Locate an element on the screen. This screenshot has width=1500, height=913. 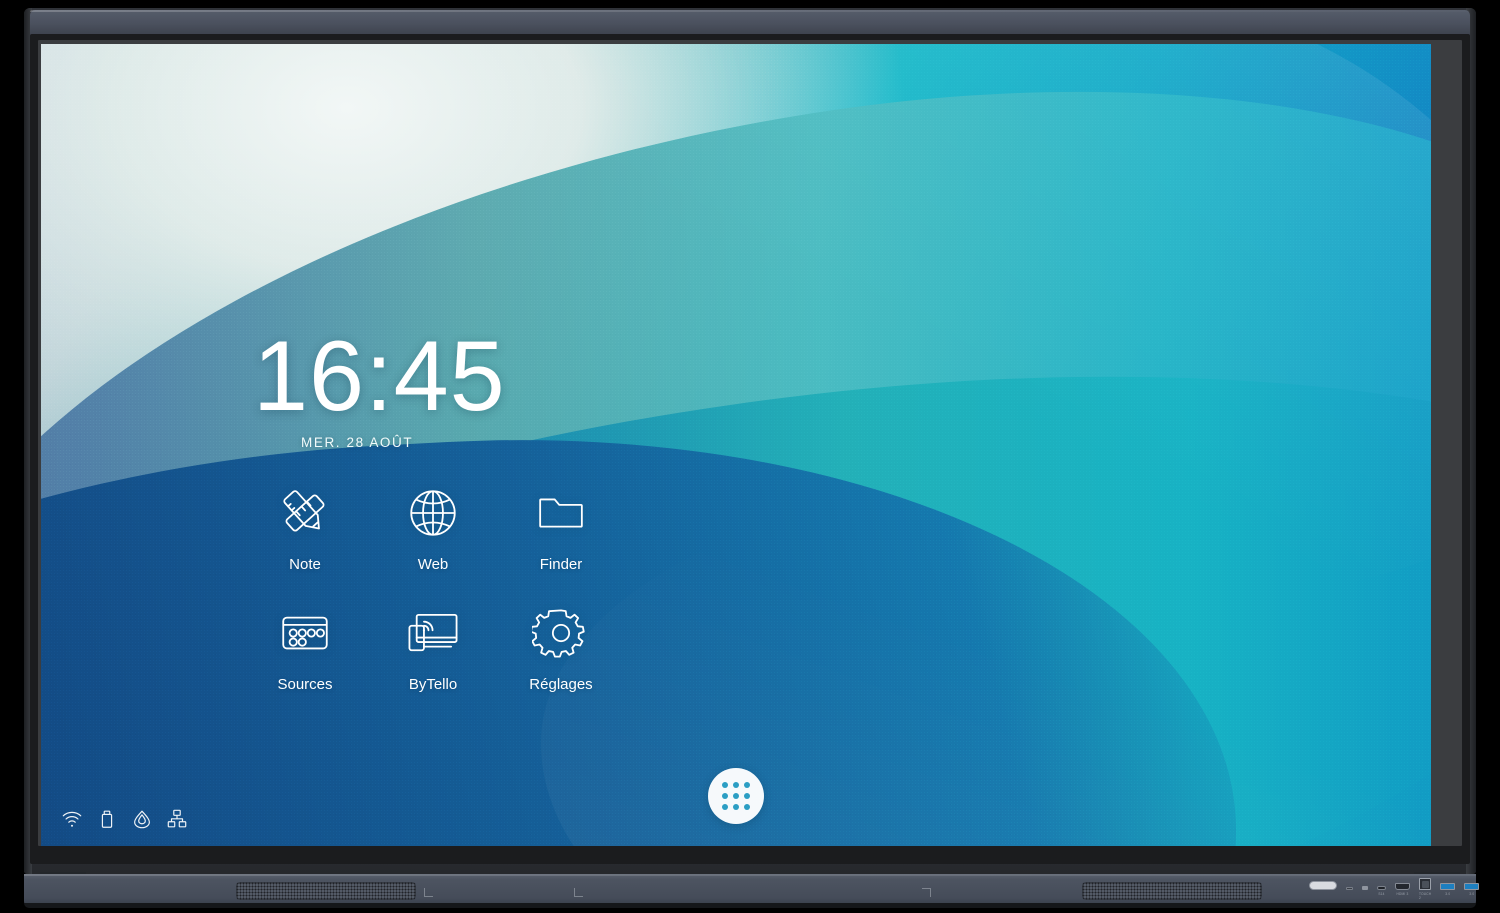
clock-date: MER. 28 AOÛT is located at coordinates (357, 442).